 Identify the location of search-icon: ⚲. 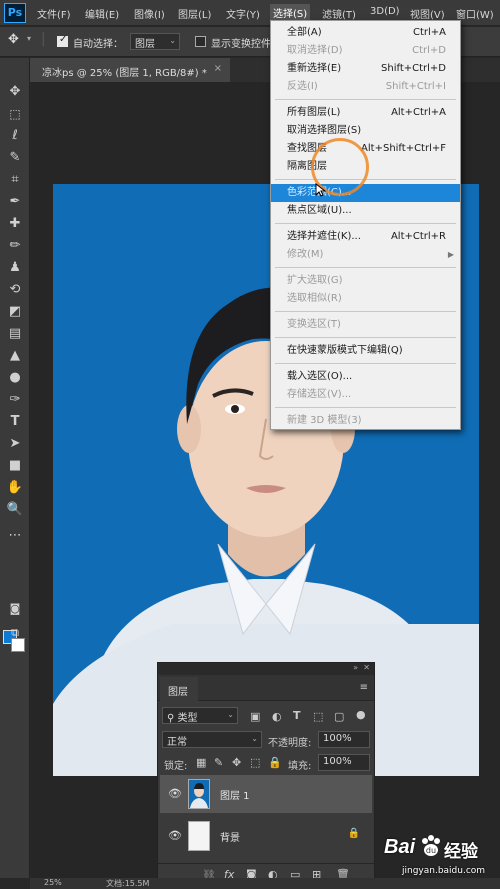
(172, 718).